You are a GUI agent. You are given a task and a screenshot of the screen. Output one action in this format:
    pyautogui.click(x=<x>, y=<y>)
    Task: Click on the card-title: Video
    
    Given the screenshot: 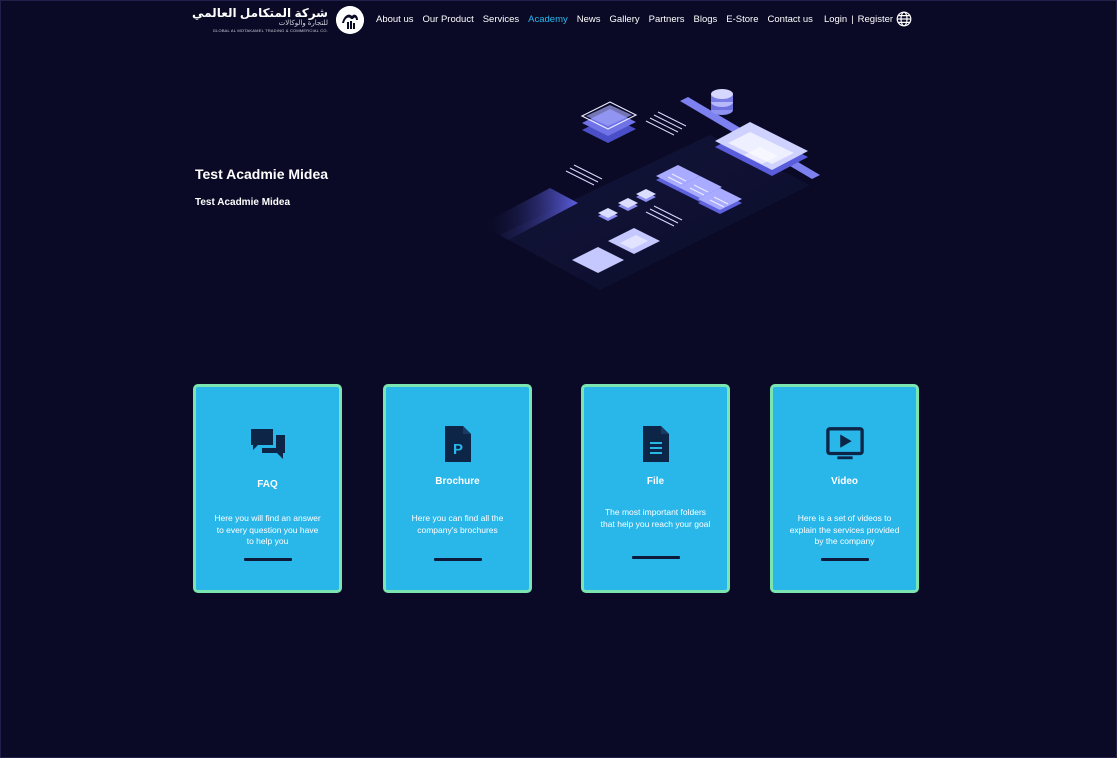 What is the action you would take?
    pyautogui.click(x=844, y=481)
    